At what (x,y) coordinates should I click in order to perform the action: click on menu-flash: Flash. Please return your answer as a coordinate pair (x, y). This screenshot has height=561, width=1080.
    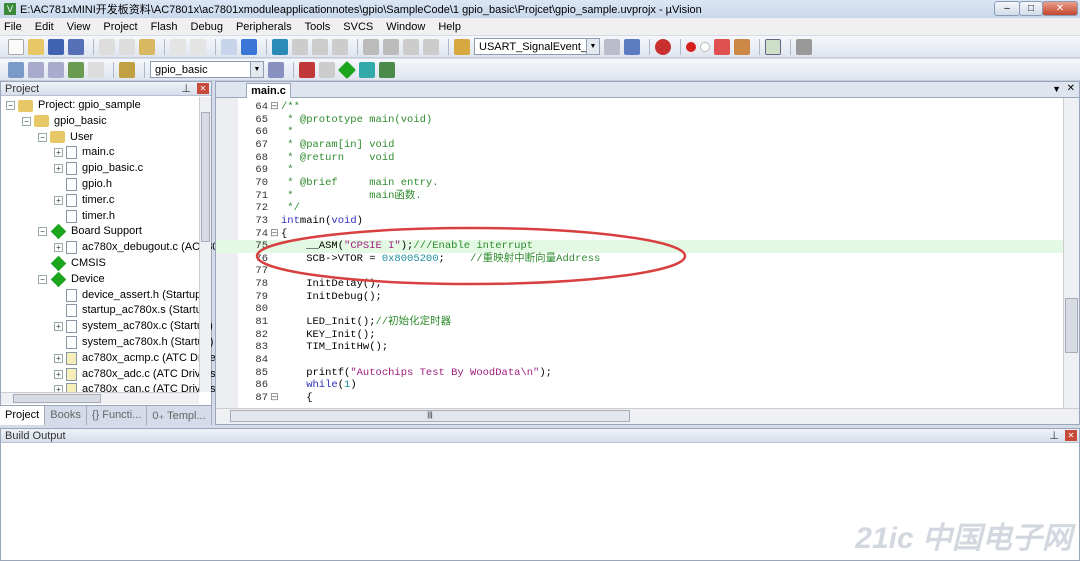
    Looking at the image, I should click on (164, 27).